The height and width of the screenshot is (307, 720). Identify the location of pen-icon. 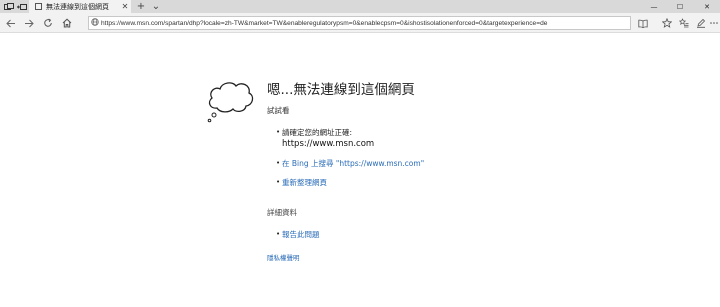
(701, 23).